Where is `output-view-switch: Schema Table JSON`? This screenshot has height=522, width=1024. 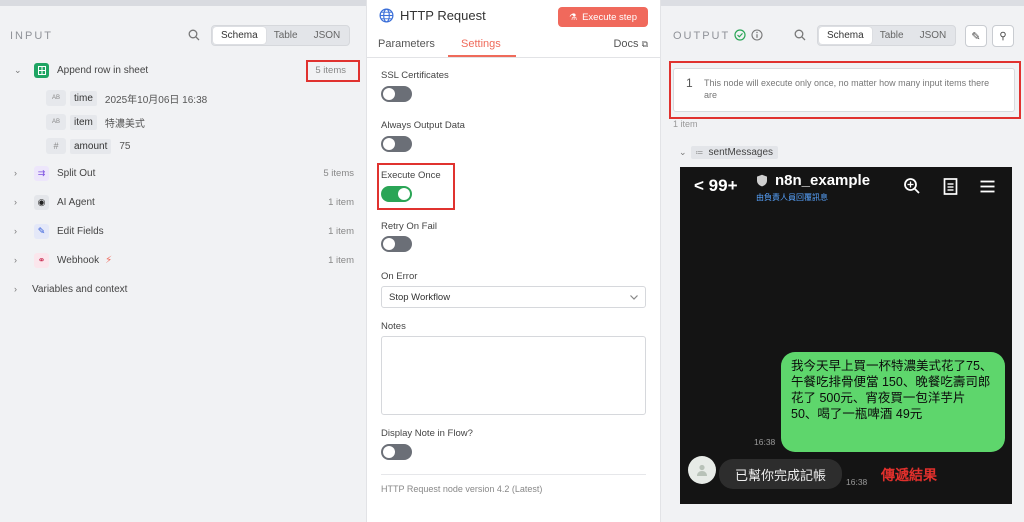 output-view-switch: Schema Table JSON is located at coordinates (887, 35).